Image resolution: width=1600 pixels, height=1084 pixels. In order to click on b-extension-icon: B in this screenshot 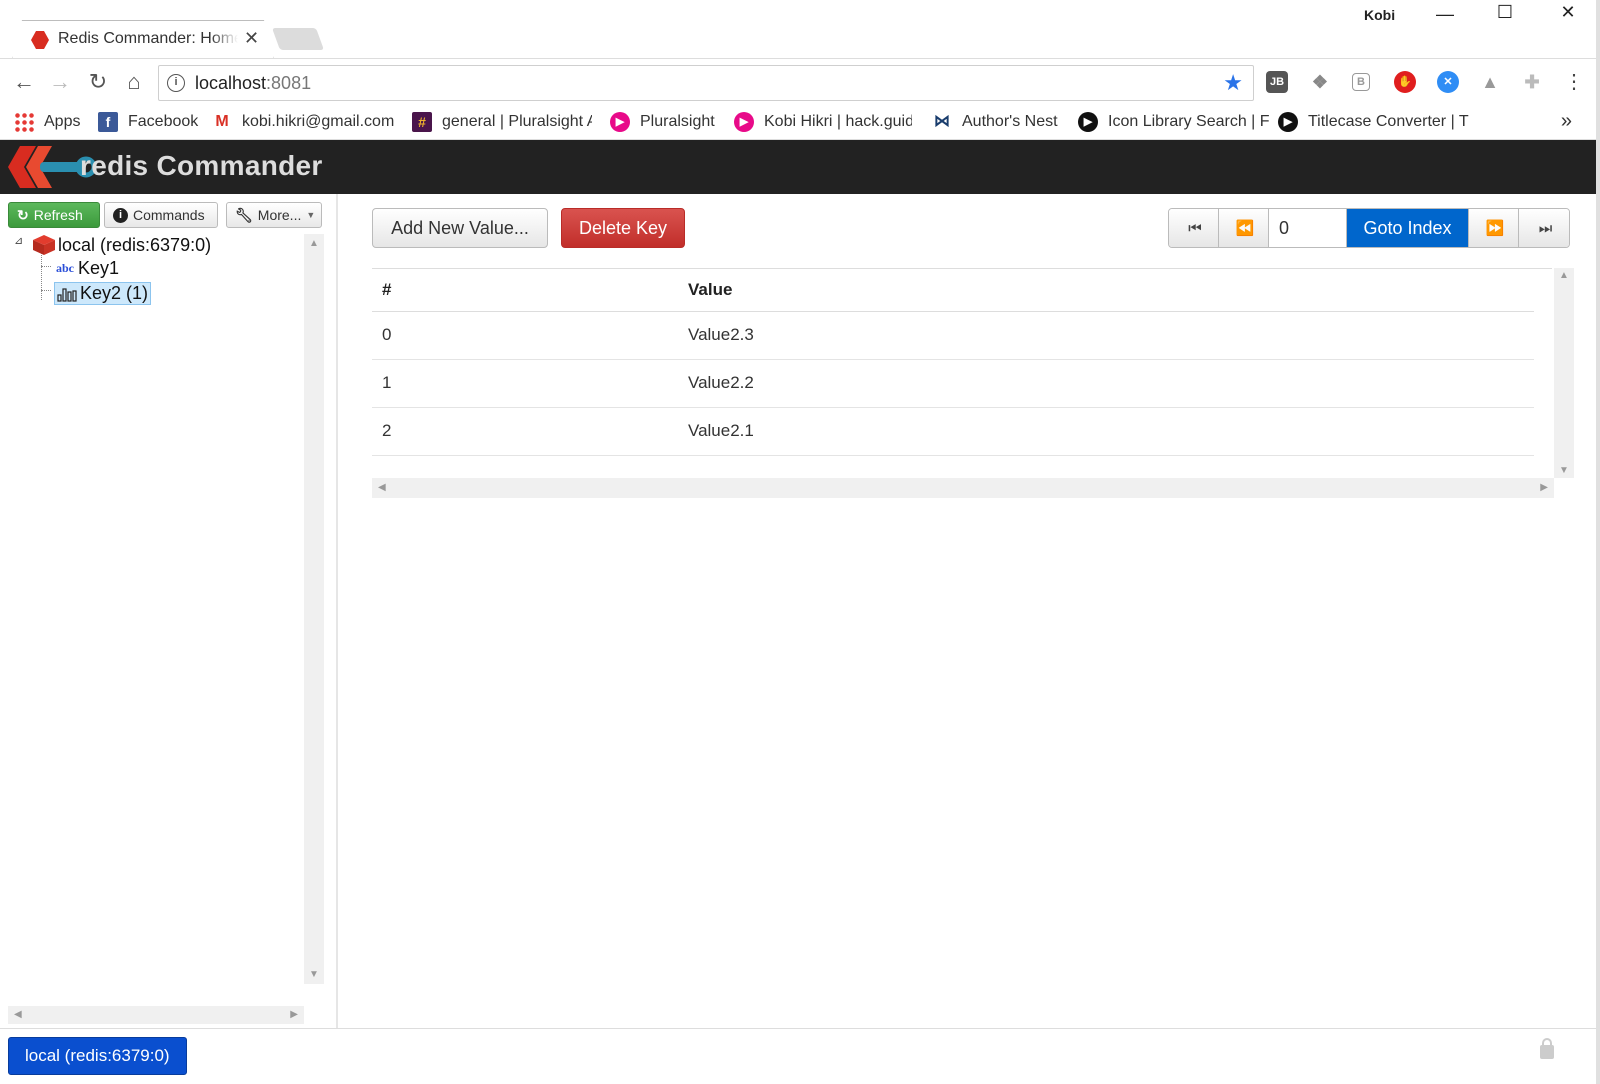, I will do `click(1361, 82)`.